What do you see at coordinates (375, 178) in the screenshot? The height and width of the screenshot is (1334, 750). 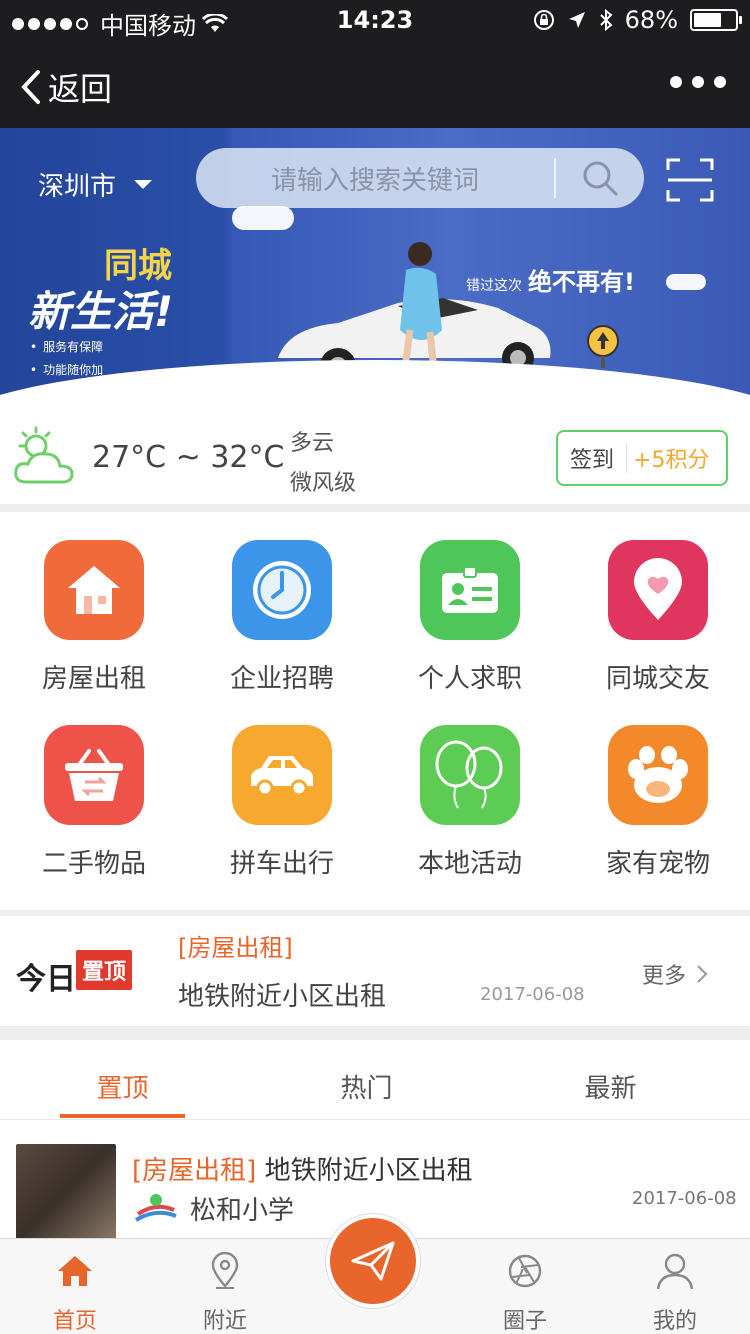 I see `search-input: 请输入搜索关键词` at bounding box center [375, 178].